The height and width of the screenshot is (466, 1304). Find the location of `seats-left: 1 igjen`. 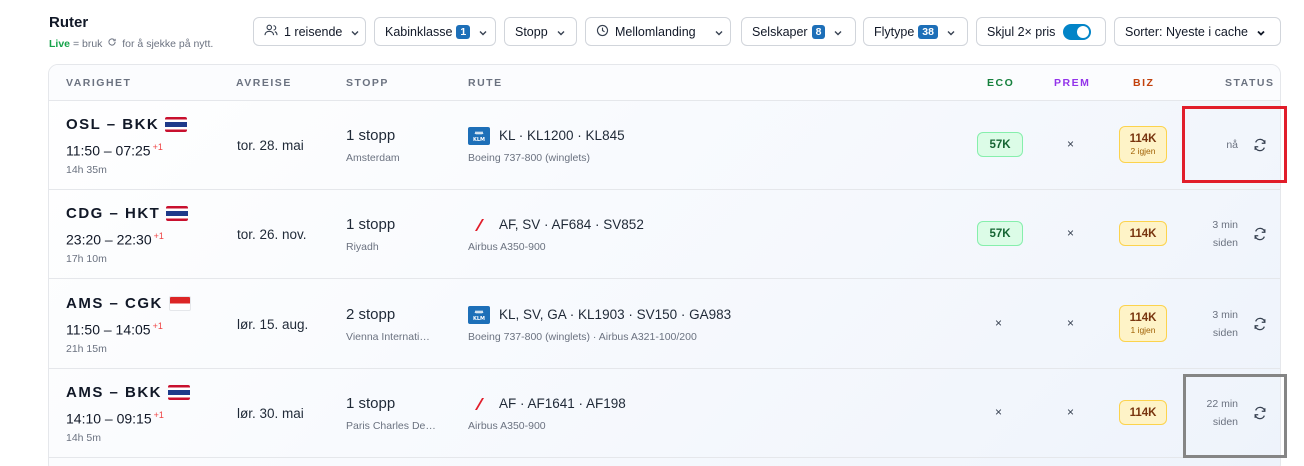

seats-left: 1 igjen is located at coordinates (1143, 330).